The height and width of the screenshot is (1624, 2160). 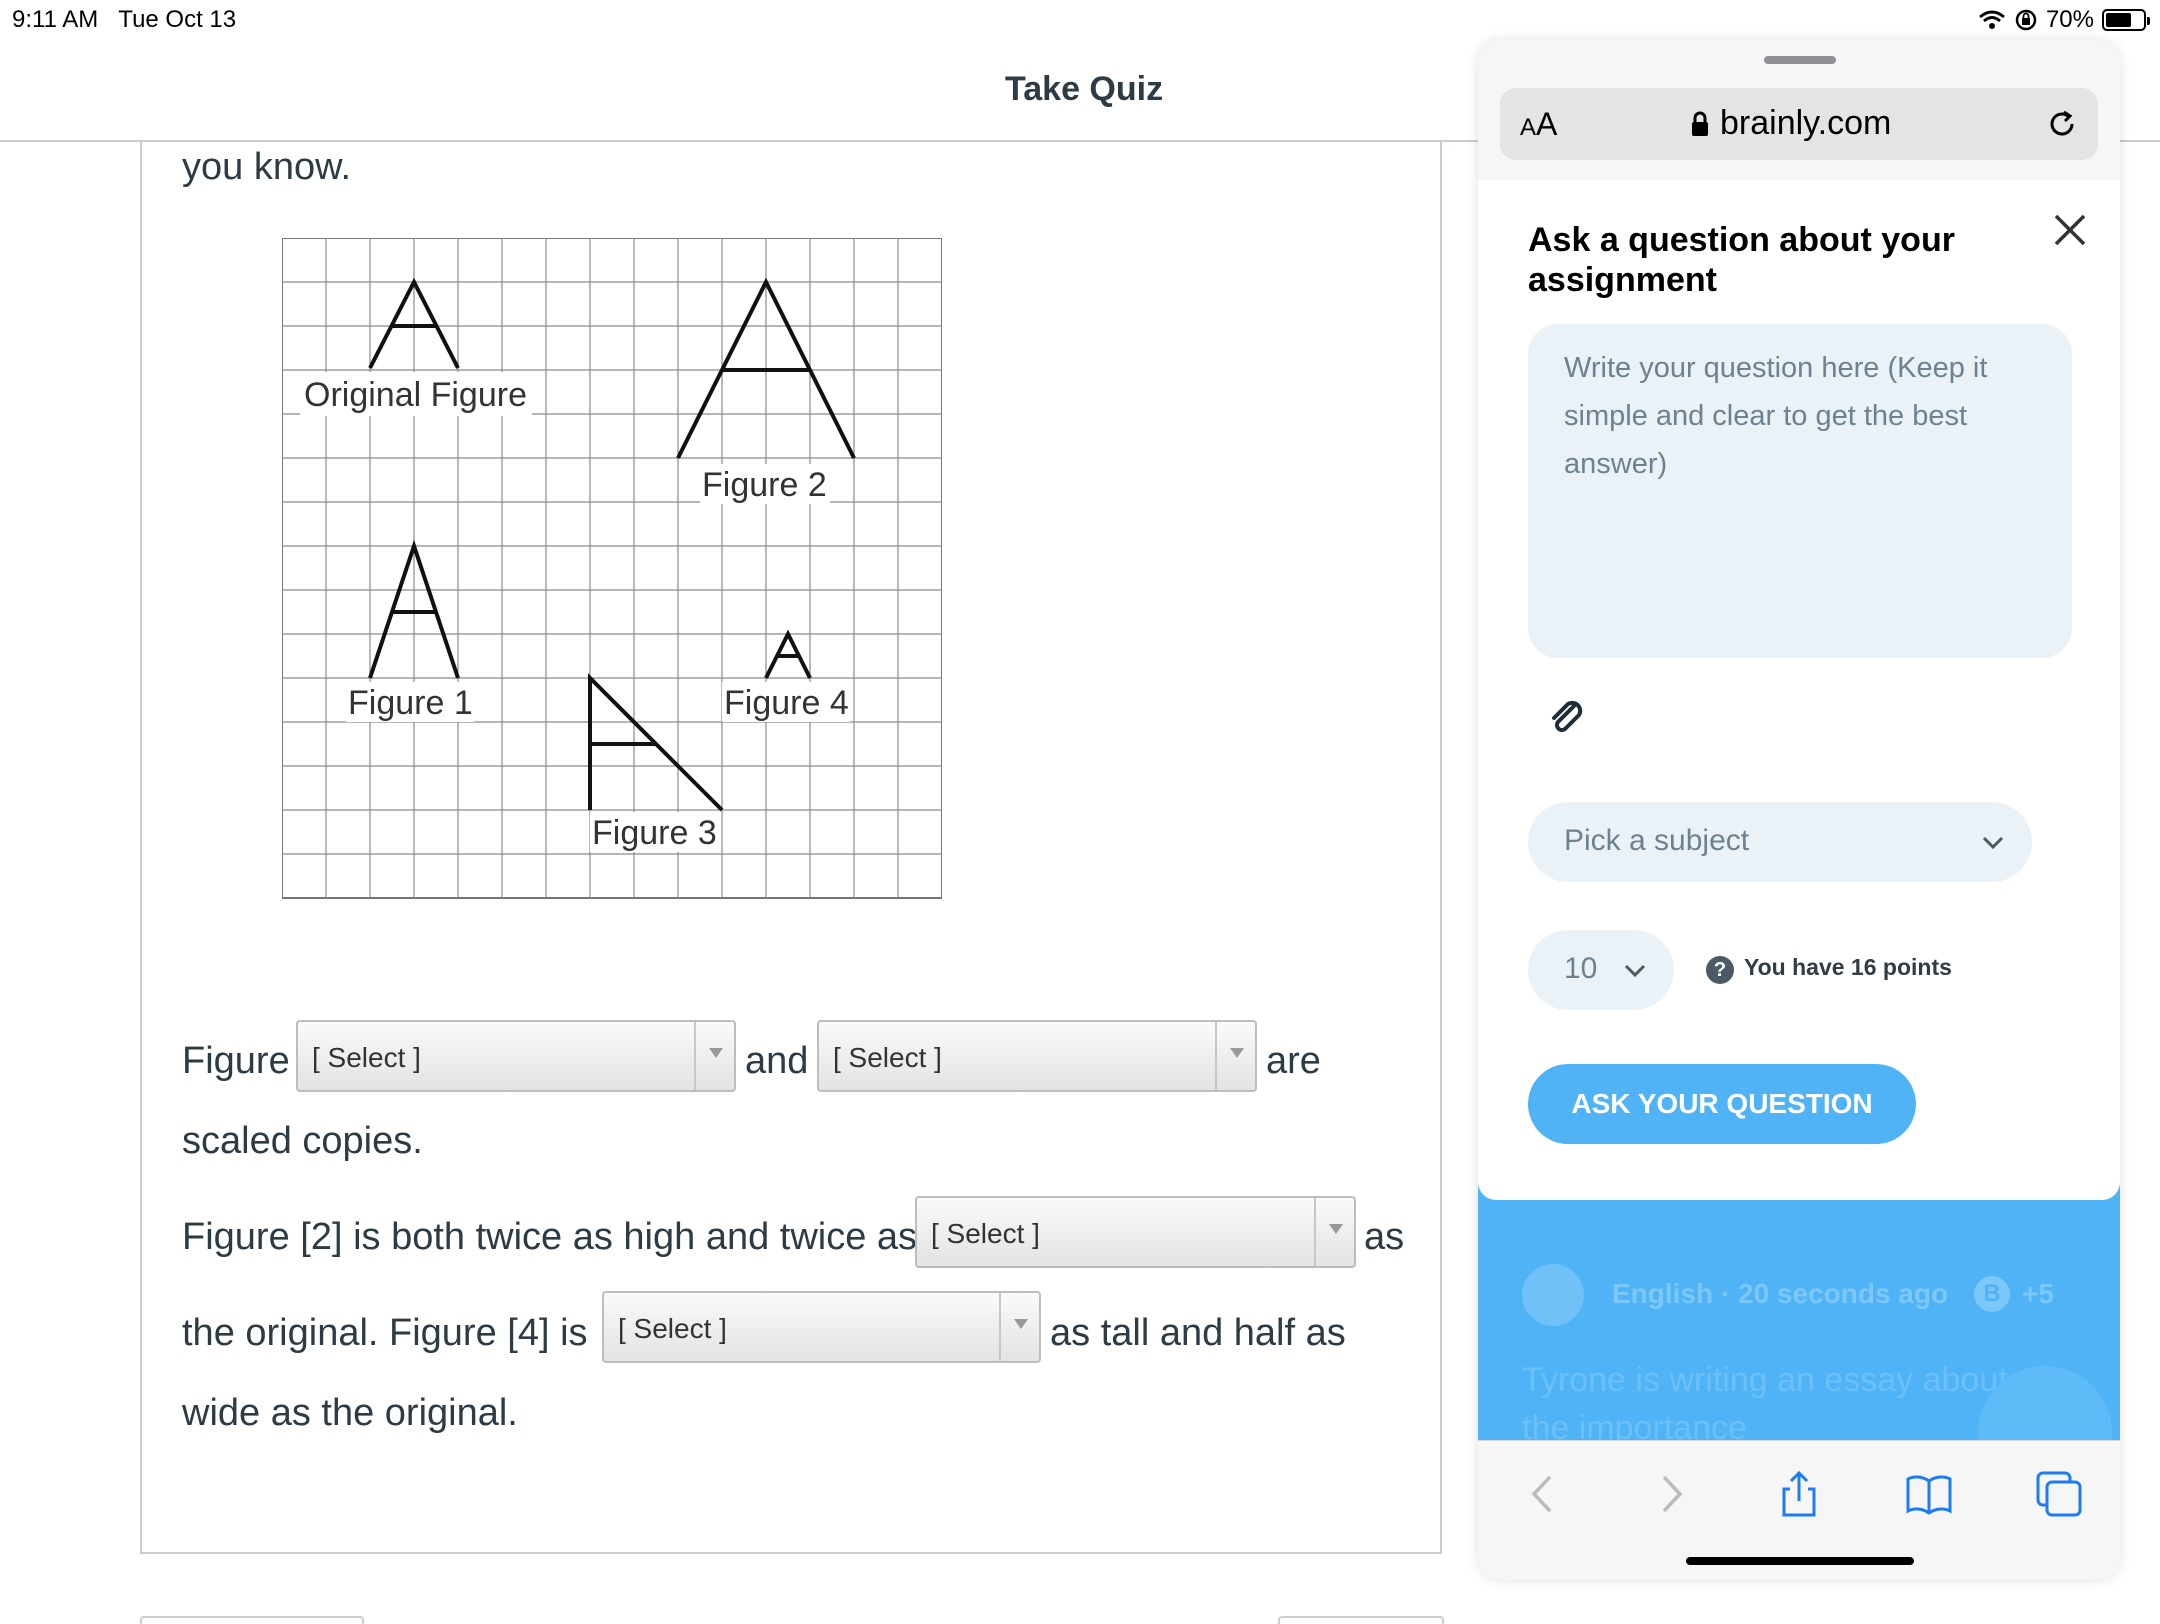 What do you see at coordinates (1722, 1104) in the screenshot?
I see `ask-question-button: ASK YOUR QUESTION` at bounding box center [1722, 1104].